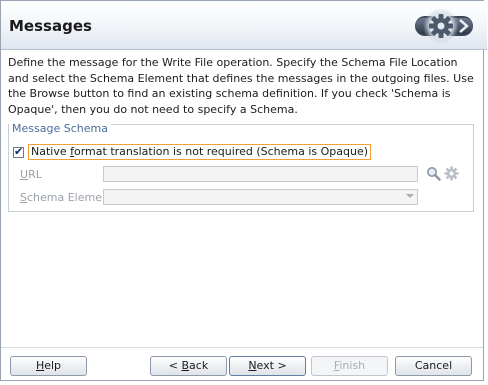 This screenshot has height=385, width=488. I want to click on next-button: Next >, so click(267, 366).